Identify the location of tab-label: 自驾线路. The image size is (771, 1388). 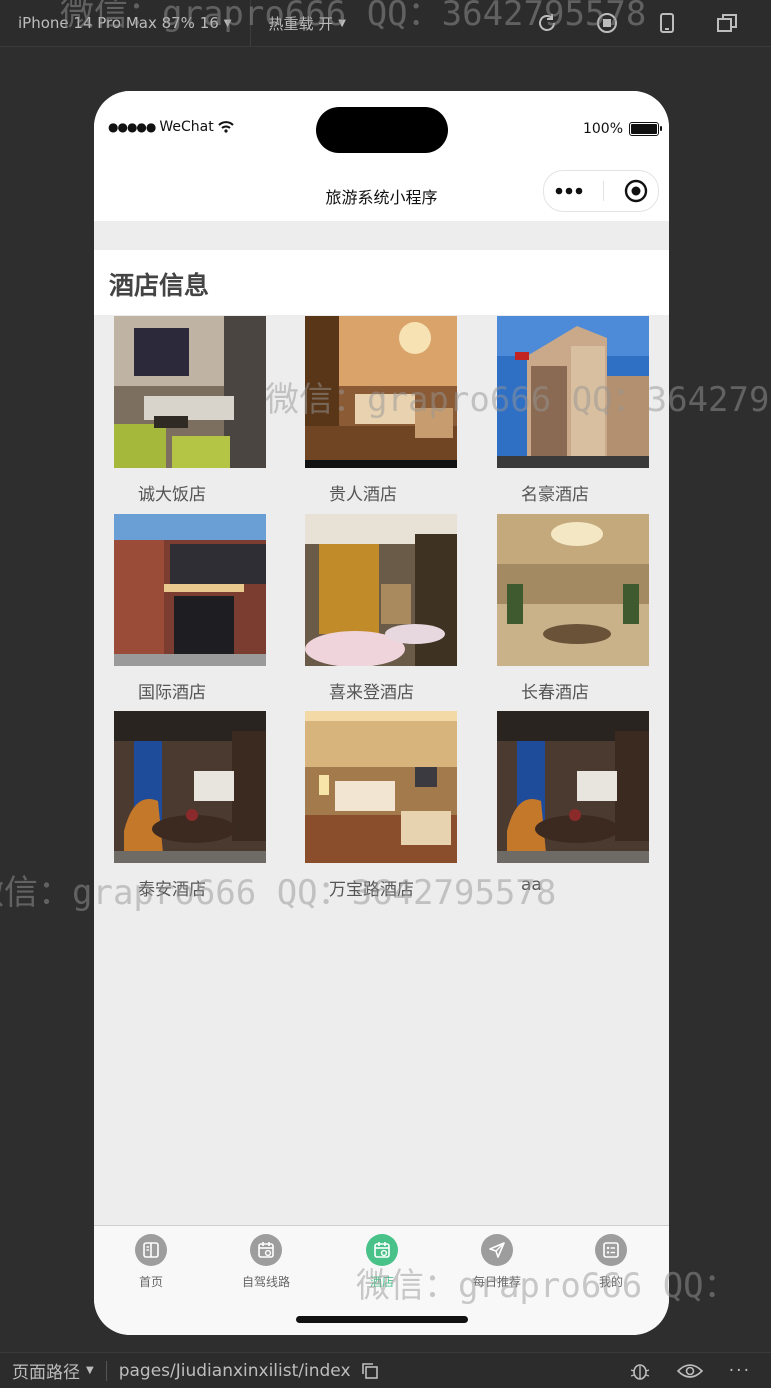
(265, 1282).